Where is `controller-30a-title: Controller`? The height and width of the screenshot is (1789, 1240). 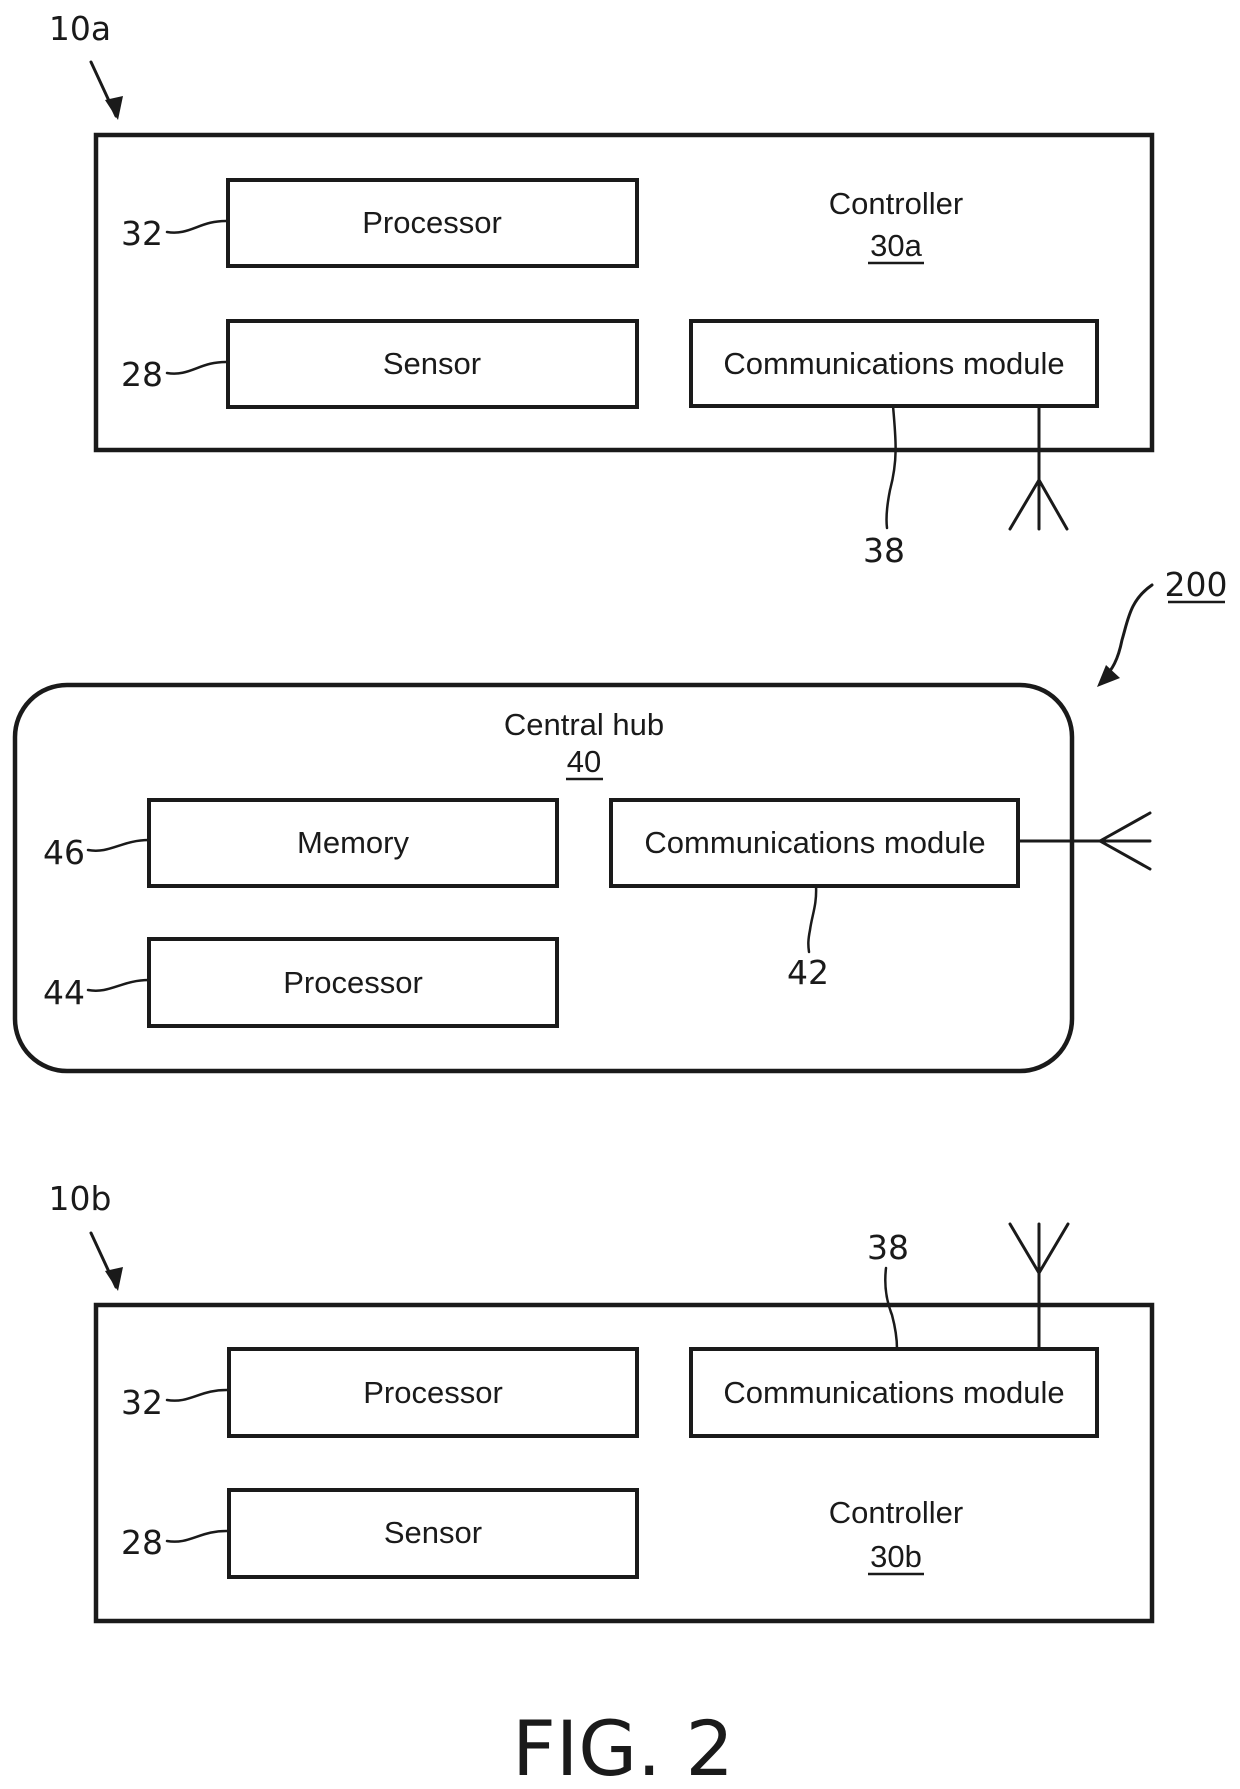 controller-30a-title: Controller is located at coordinates (896, 203).